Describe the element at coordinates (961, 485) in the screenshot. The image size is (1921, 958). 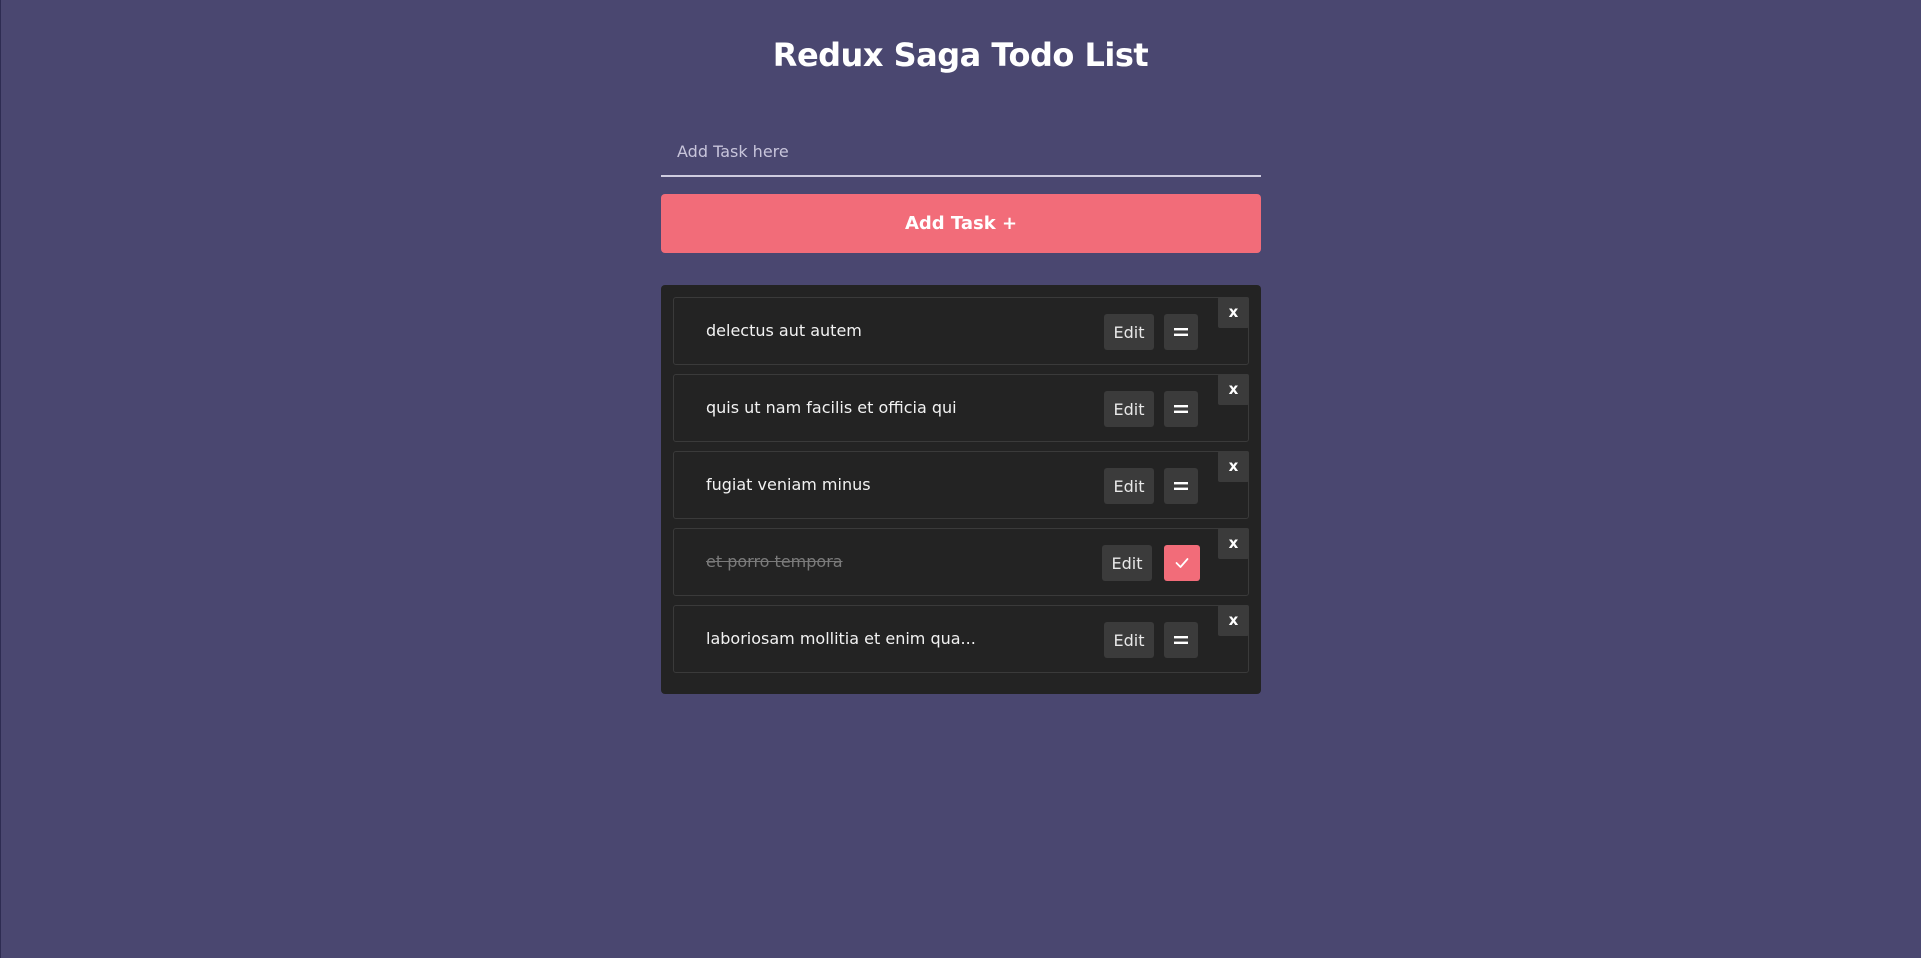
I see `task-item: fugiat veniam minus Edit x` at that location.